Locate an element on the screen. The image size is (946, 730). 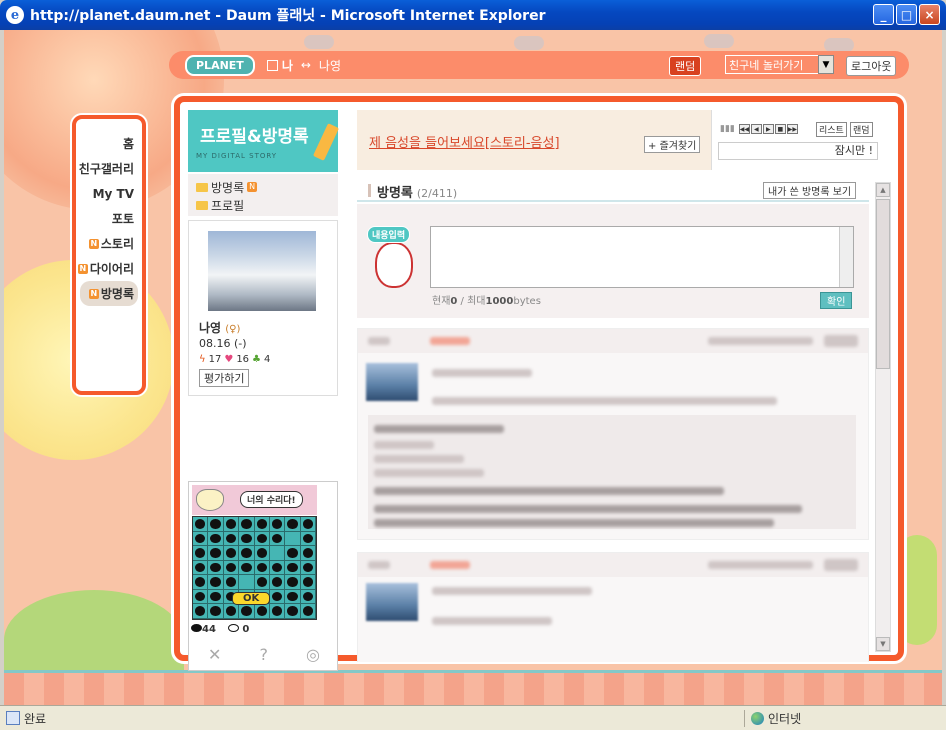
menu-item-mytv: My TV is located at coordinates (109, 193).